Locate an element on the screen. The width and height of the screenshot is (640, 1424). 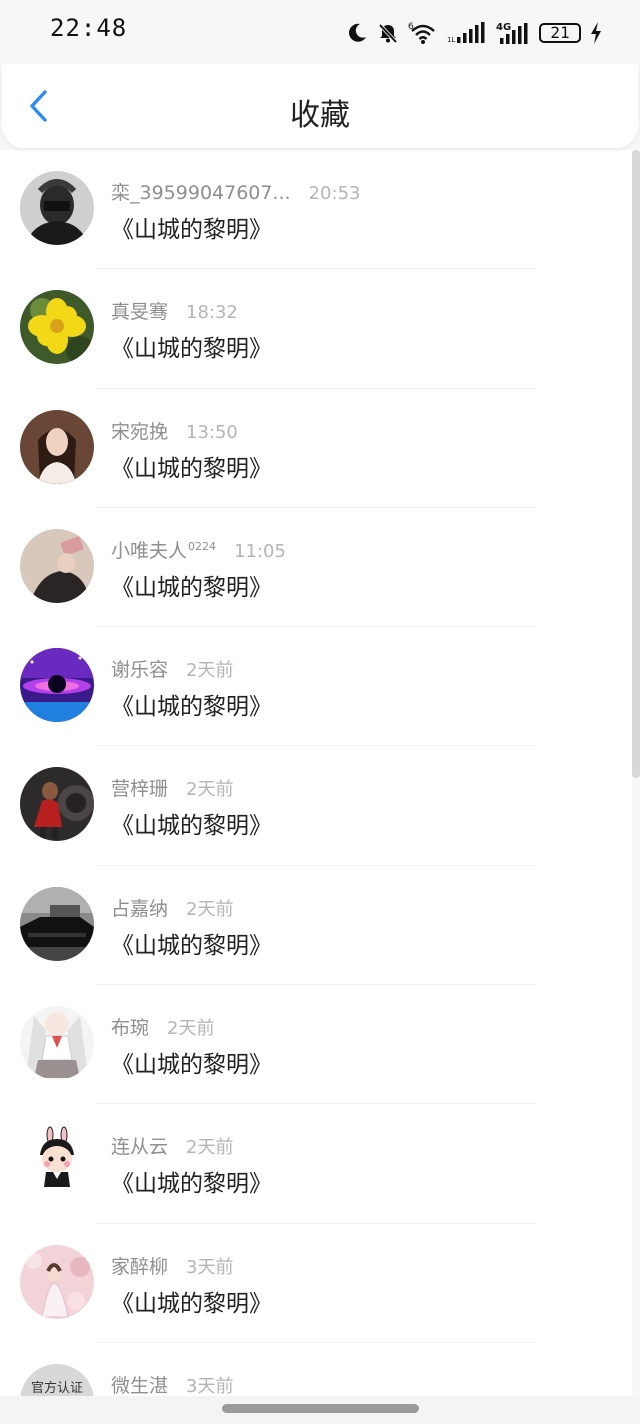
item-meta: 布琬 2天前 is located at coordinates (361, 1027).